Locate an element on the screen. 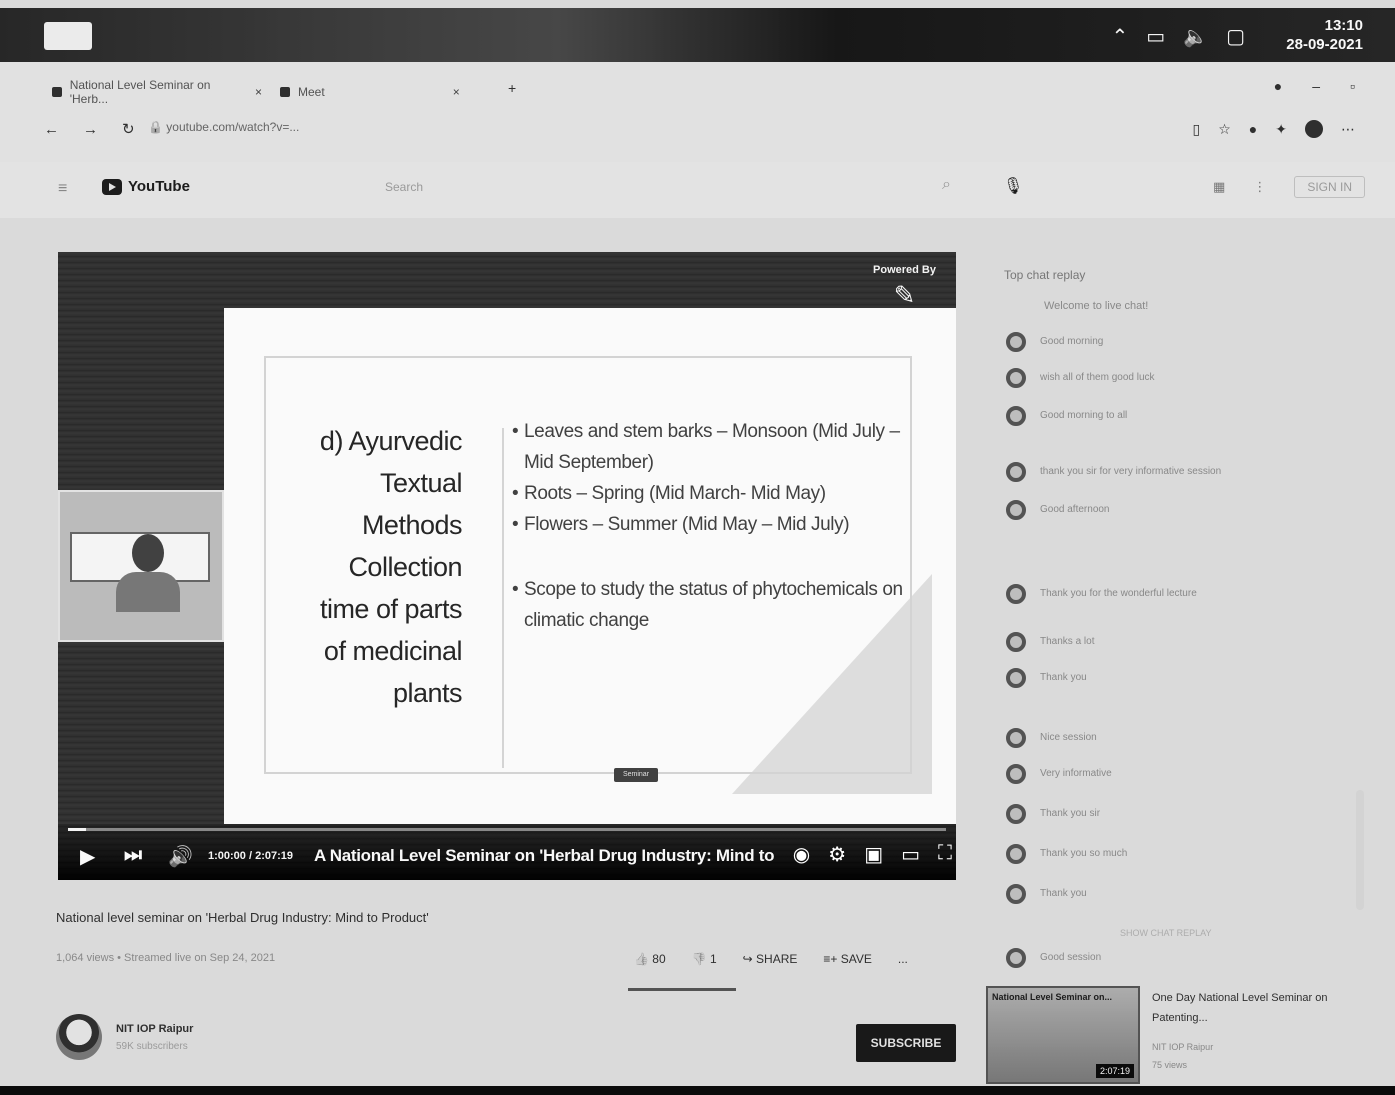  dislike-button: 👎 1 is located at coordinates (704, 959).